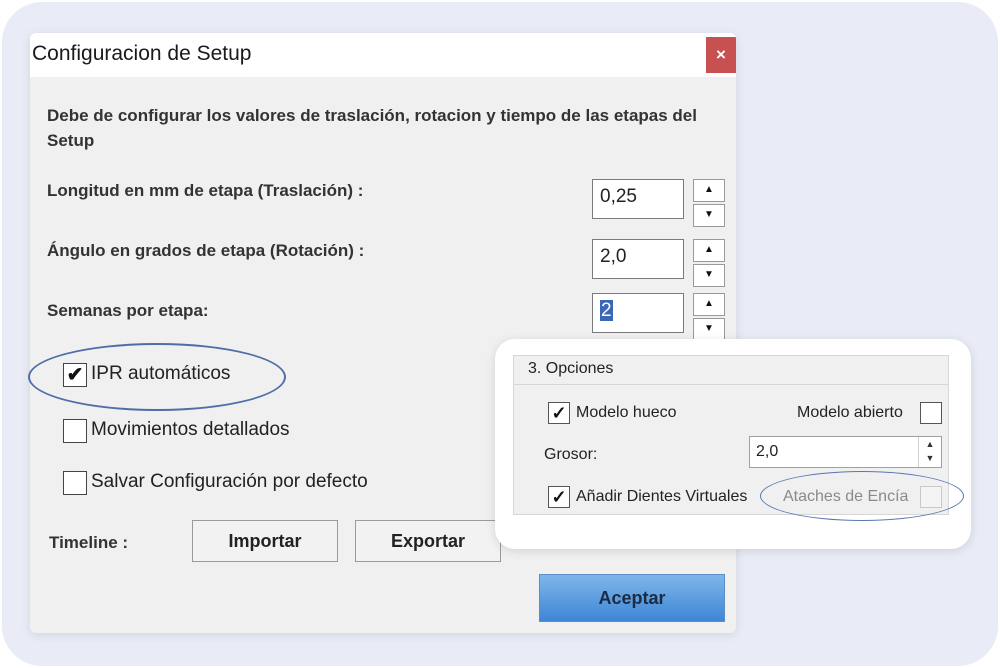  What do you see at coordinates (638, 313) in the screenshot?
I see `semanas-input: 2` at bounding box center [638, 313].